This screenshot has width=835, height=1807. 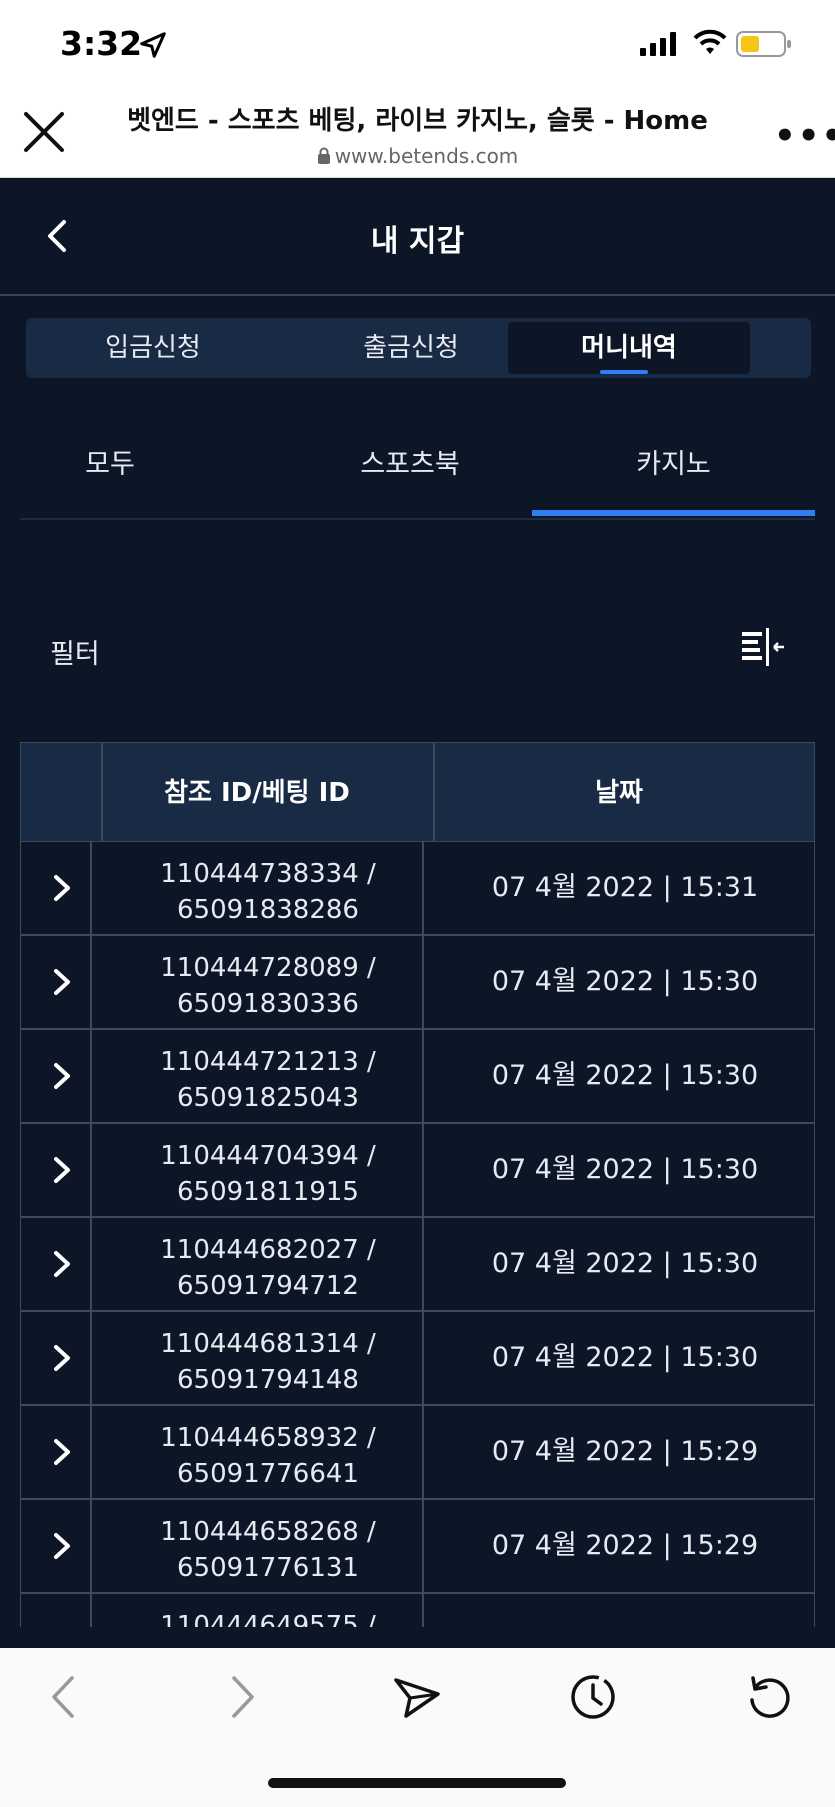 What do you see at coordinates (625, 887) in the screenshot?
I see `date-cell: 07 4월 2022 | 15:31` at bounding box center [625, 887].